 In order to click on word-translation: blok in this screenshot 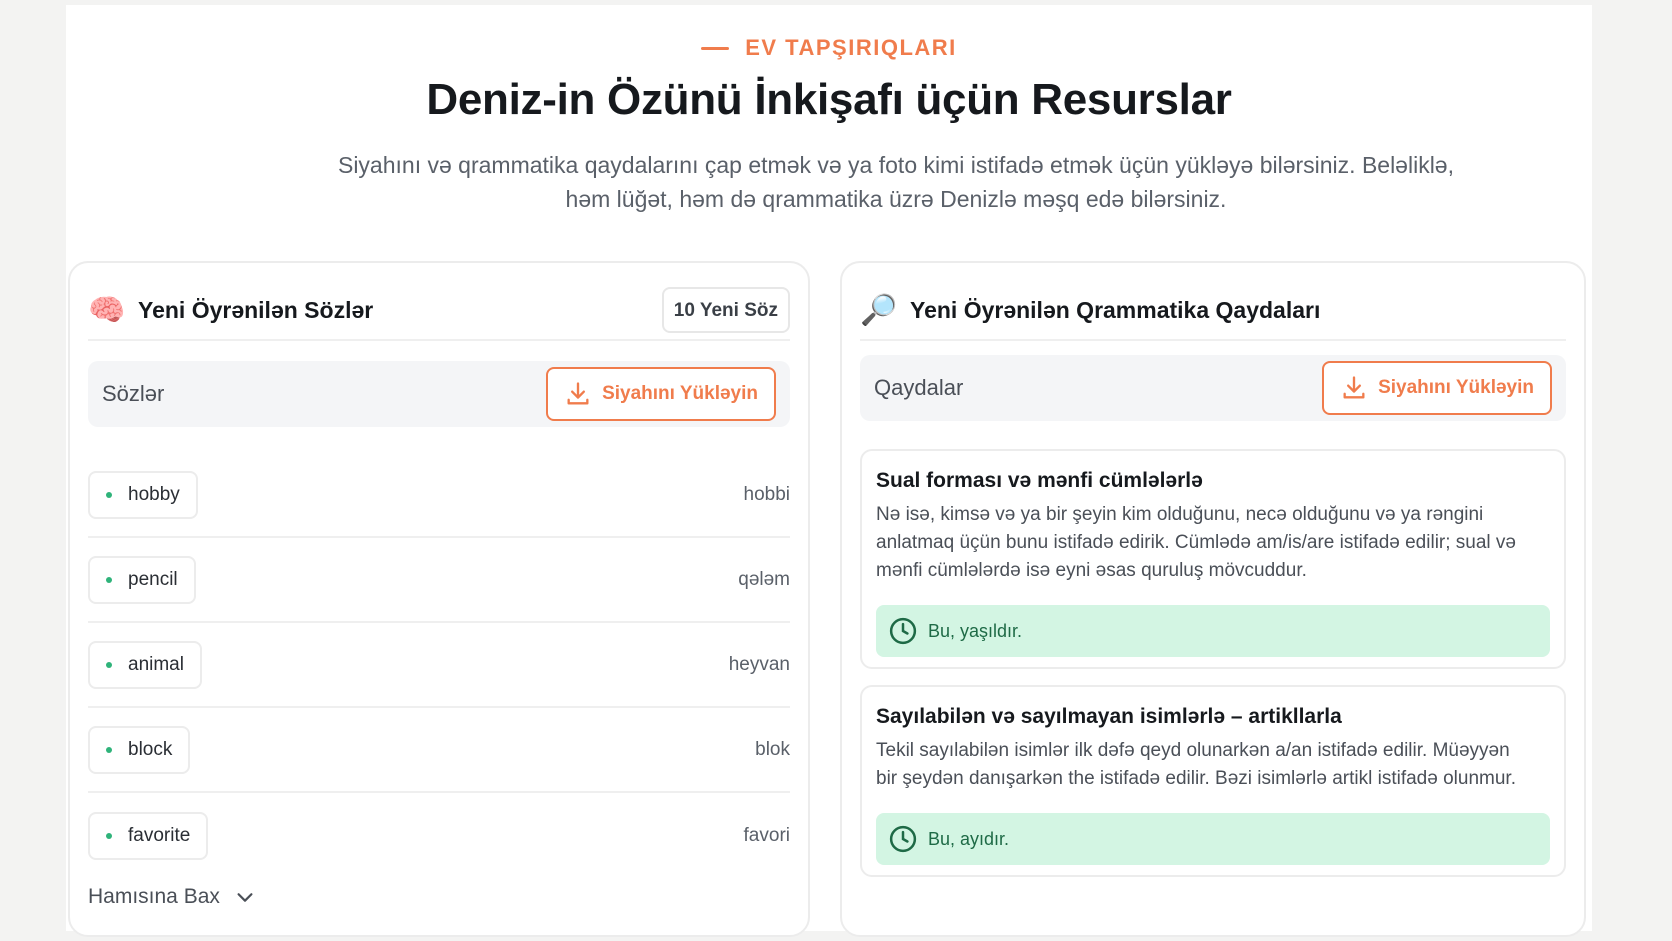, I will do `click(772, 749)`.